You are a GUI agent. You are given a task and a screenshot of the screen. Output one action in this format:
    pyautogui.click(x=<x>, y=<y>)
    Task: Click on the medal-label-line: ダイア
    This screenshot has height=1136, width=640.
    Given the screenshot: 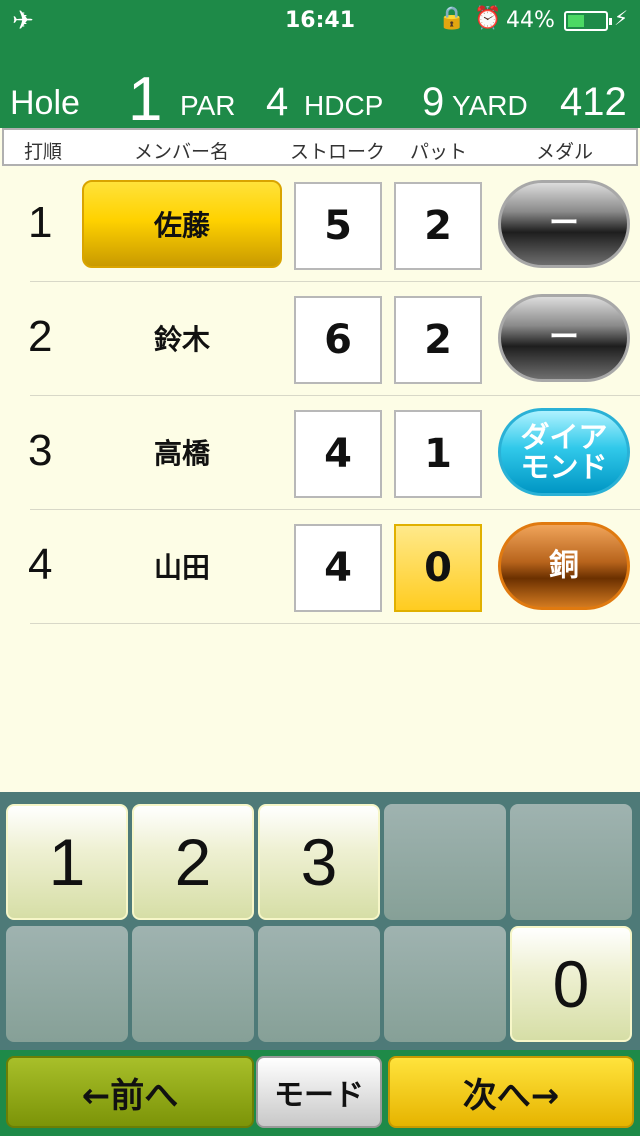 What is the action you would take?
    pyautogui.click(x=564, y=436)
    